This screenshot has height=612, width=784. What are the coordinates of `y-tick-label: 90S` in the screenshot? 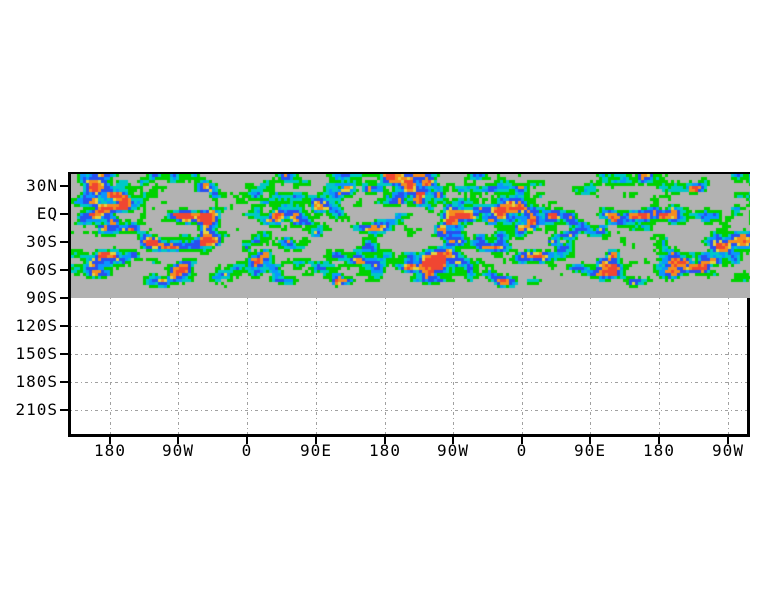 It's located at (42, 297).